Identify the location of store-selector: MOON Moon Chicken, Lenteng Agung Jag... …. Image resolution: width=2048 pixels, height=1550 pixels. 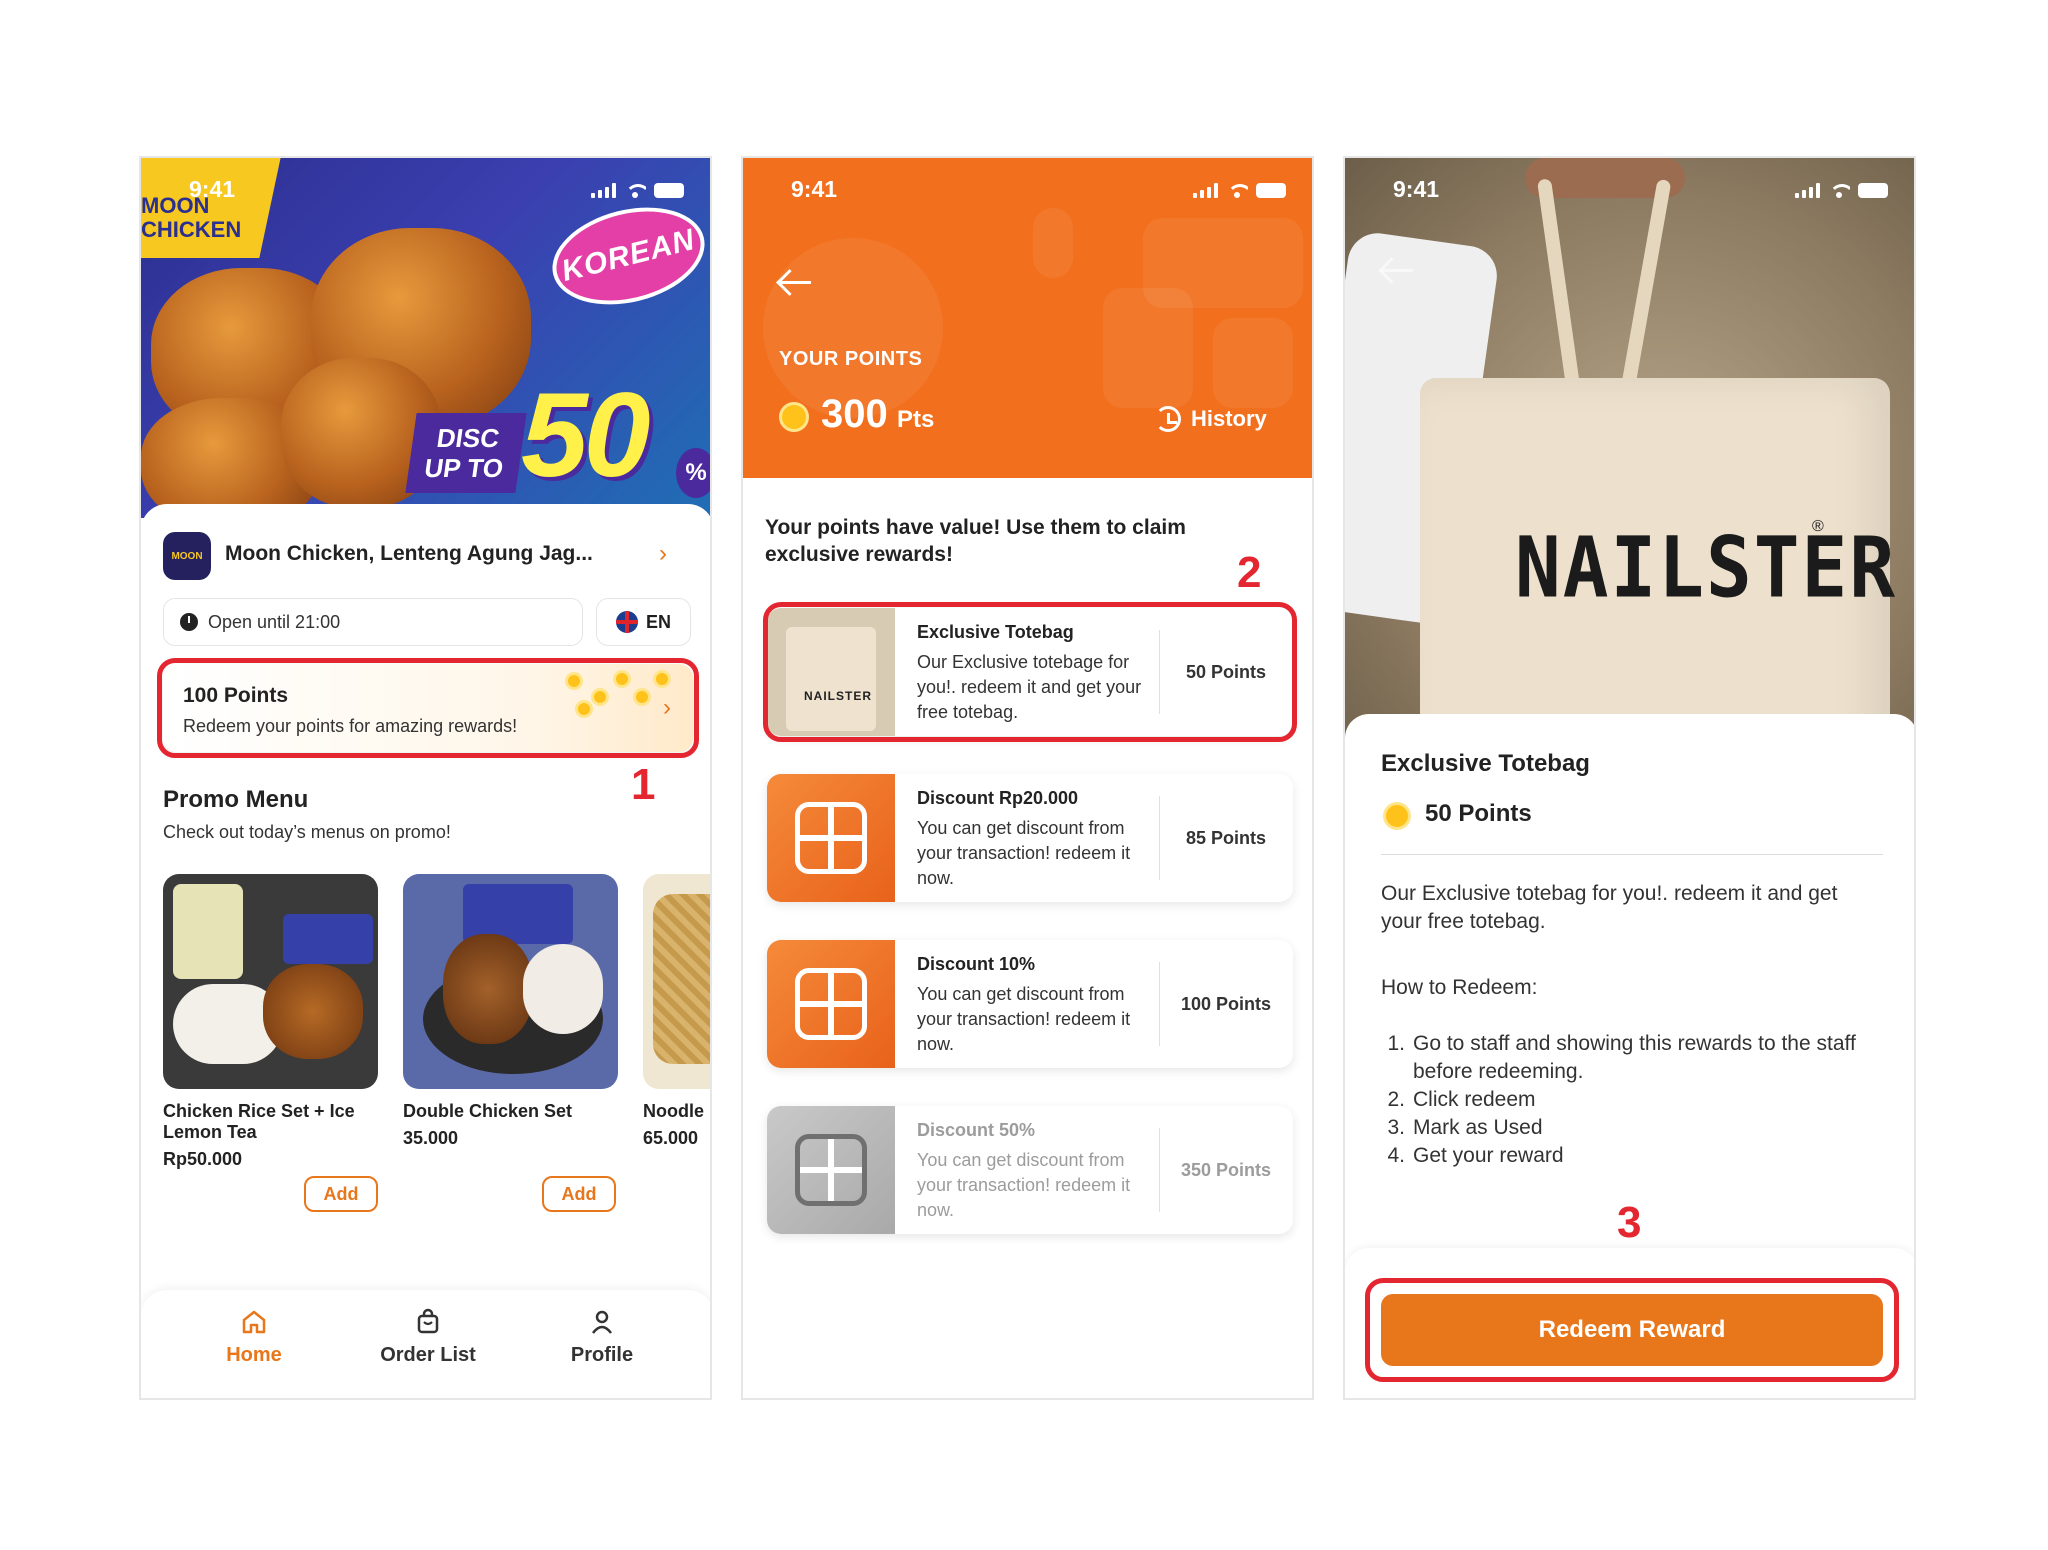
(428, 556).